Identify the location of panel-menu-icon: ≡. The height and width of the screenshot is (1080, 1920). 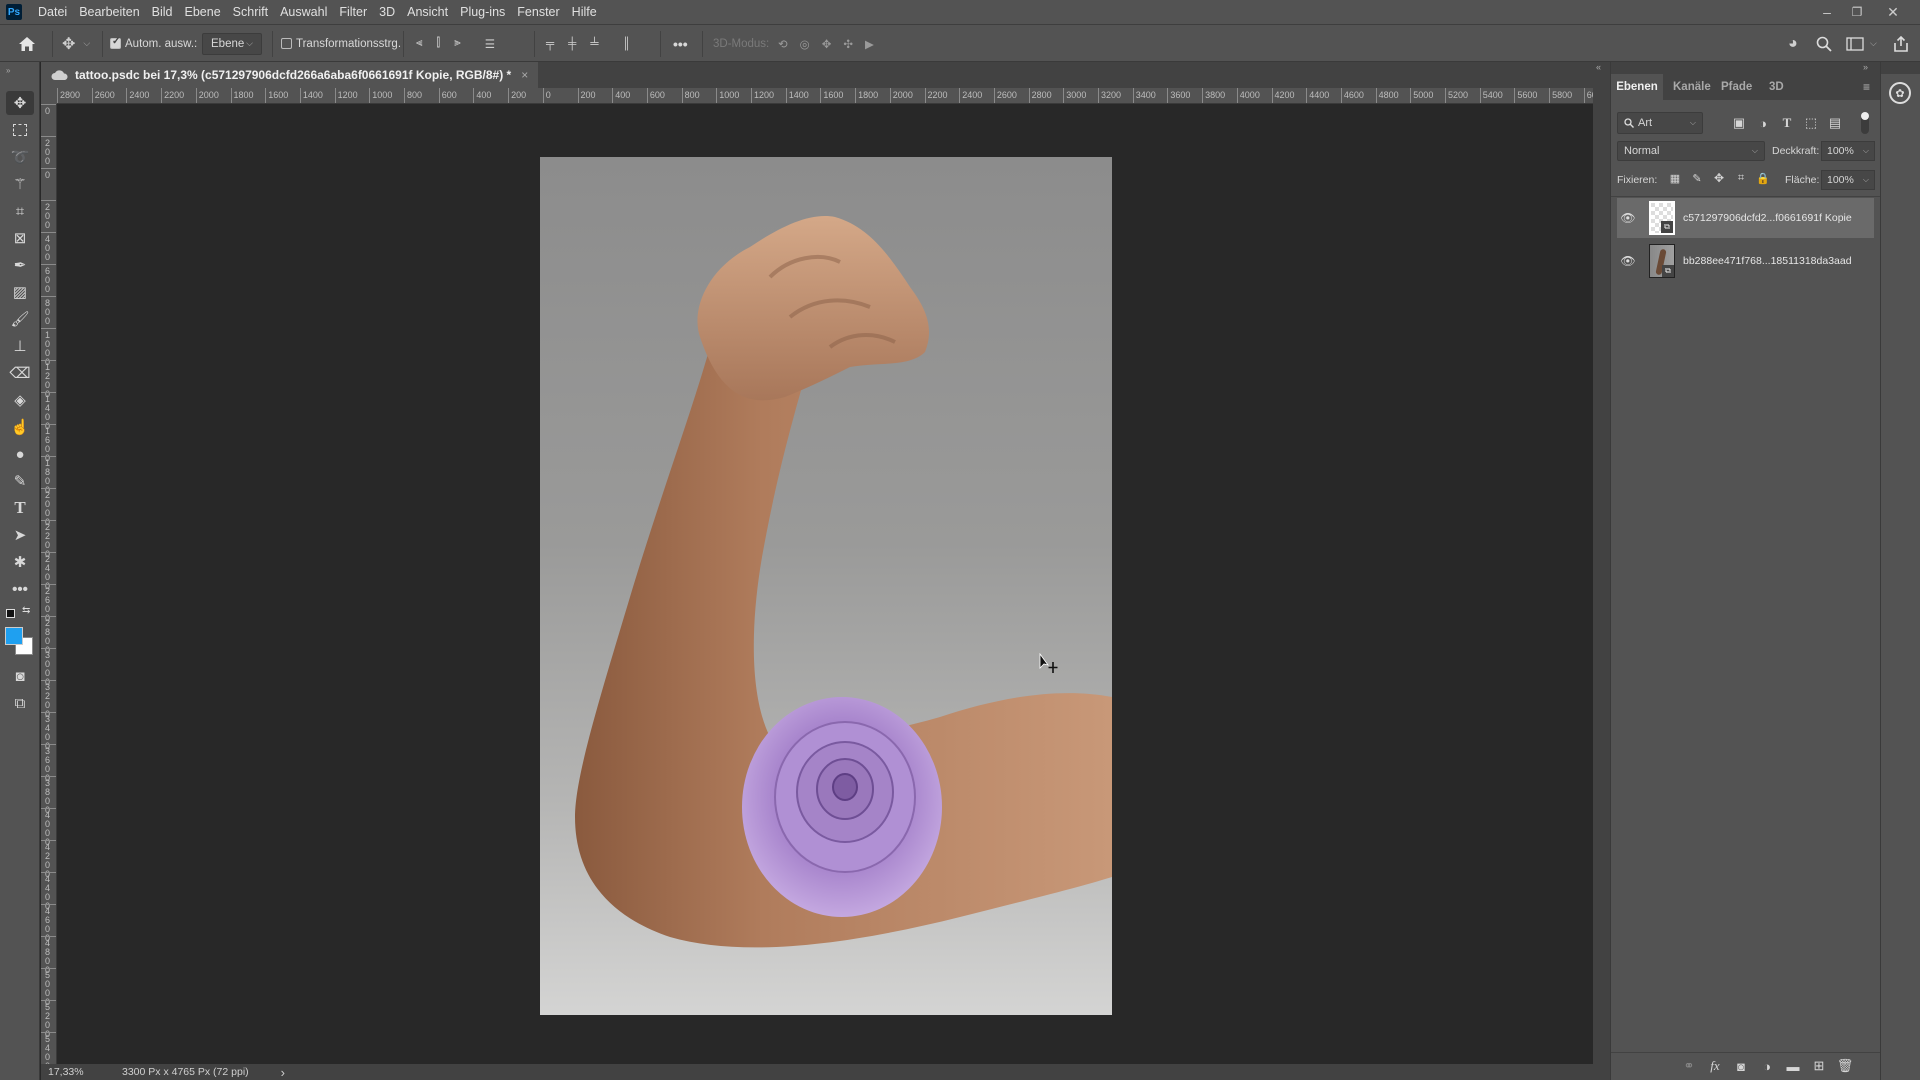
(1866, 87).